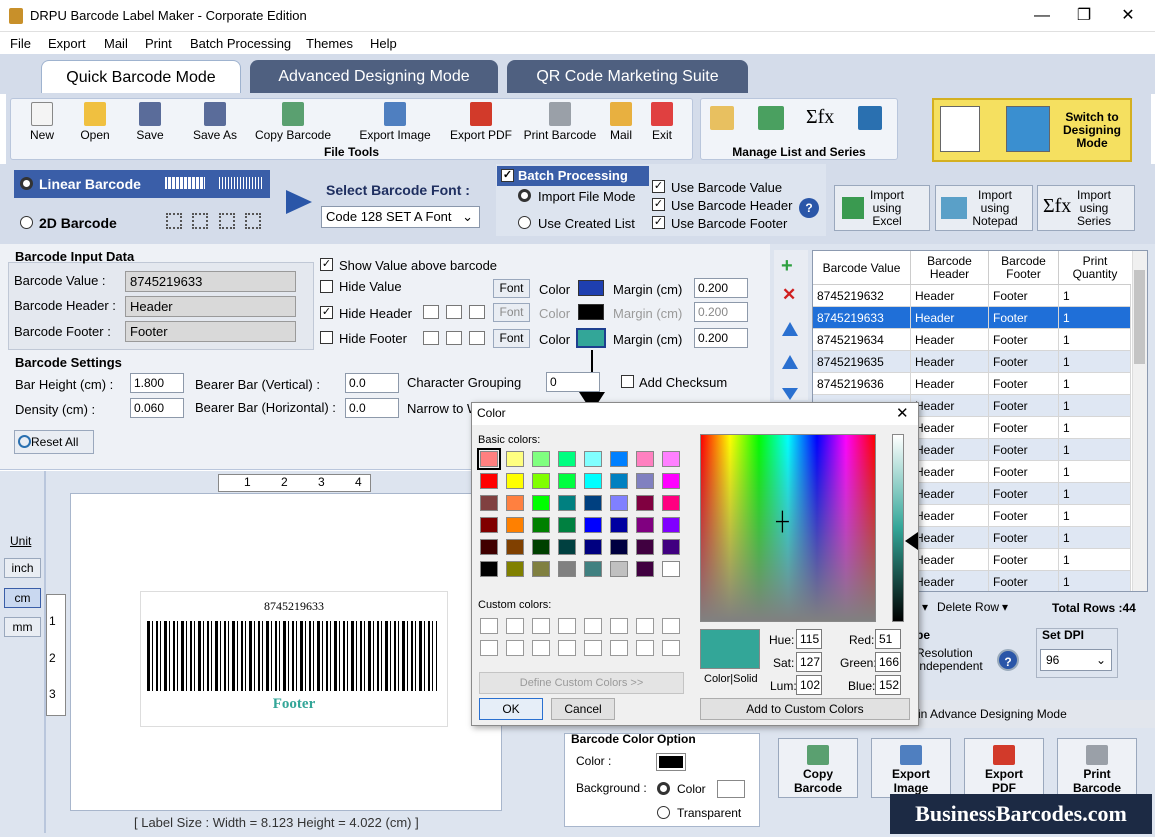 This screenshot has height=837, width=1155. I want to click on value-font-button: Font, so click(511, 288).